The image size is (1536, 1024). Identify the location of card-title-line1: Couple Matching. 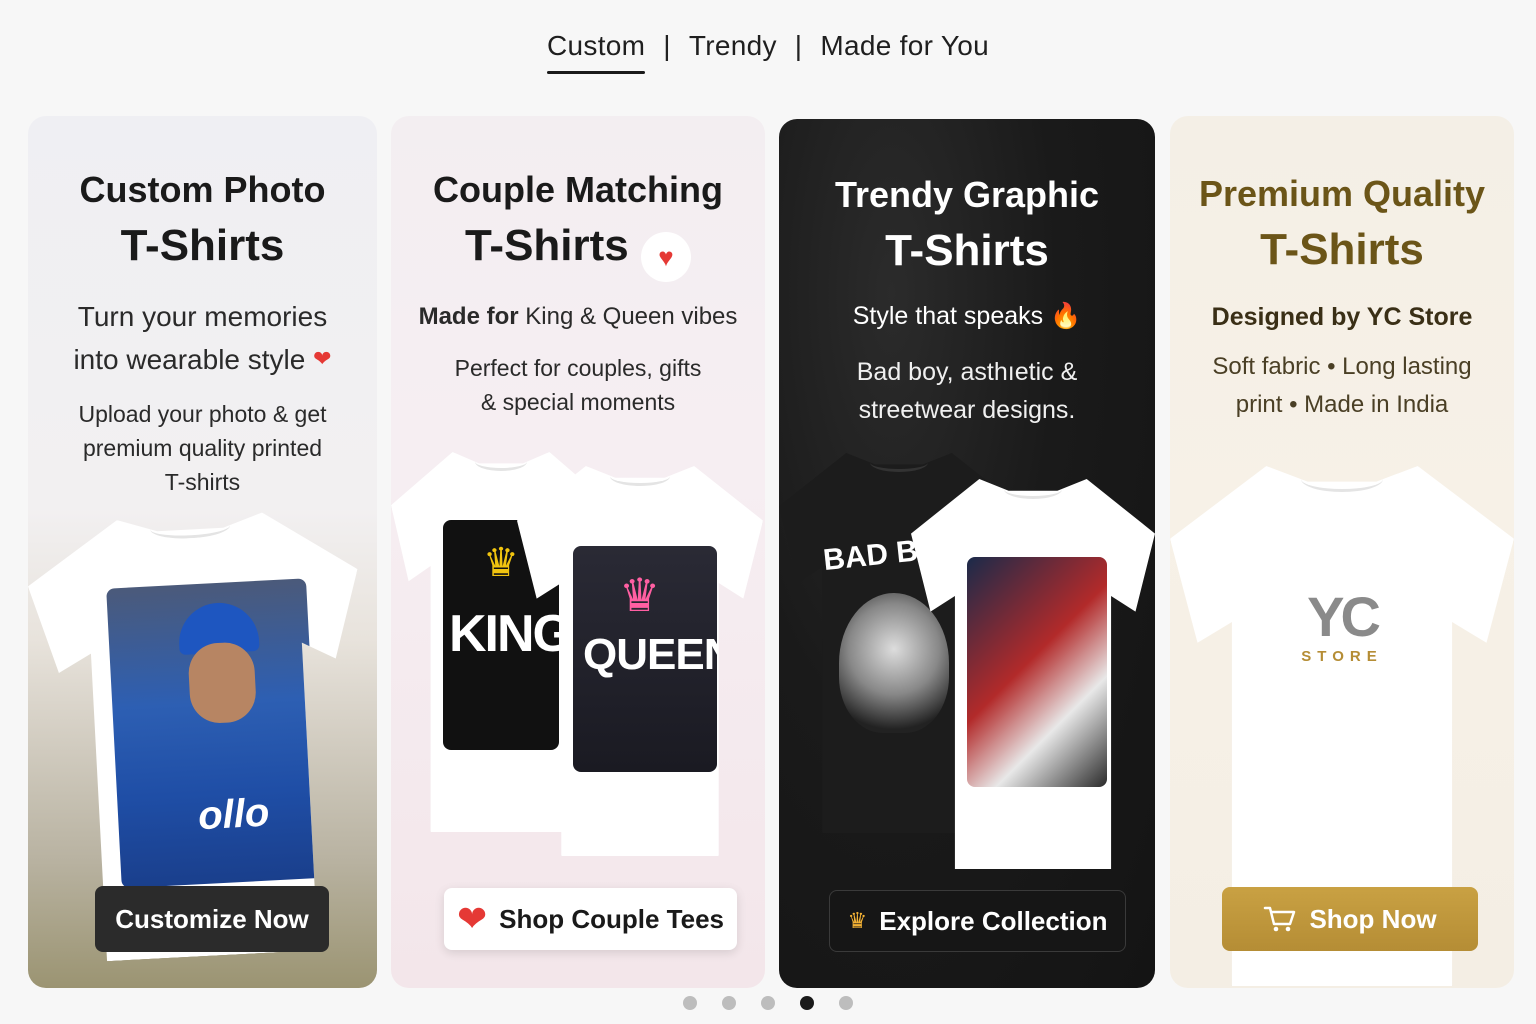
(578, 189).